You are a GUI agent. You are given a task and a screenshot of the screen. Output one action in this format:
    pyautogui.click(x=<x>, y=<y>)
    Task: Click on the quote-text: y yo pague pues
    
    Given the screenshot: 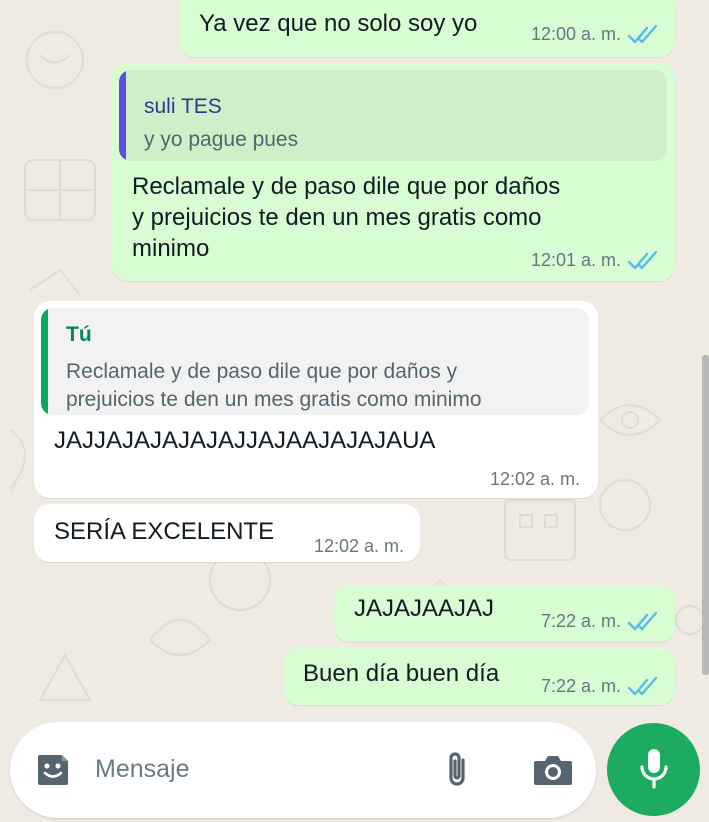 What is the action you would take?
    pyautogui.click(x=221, y=139)
    